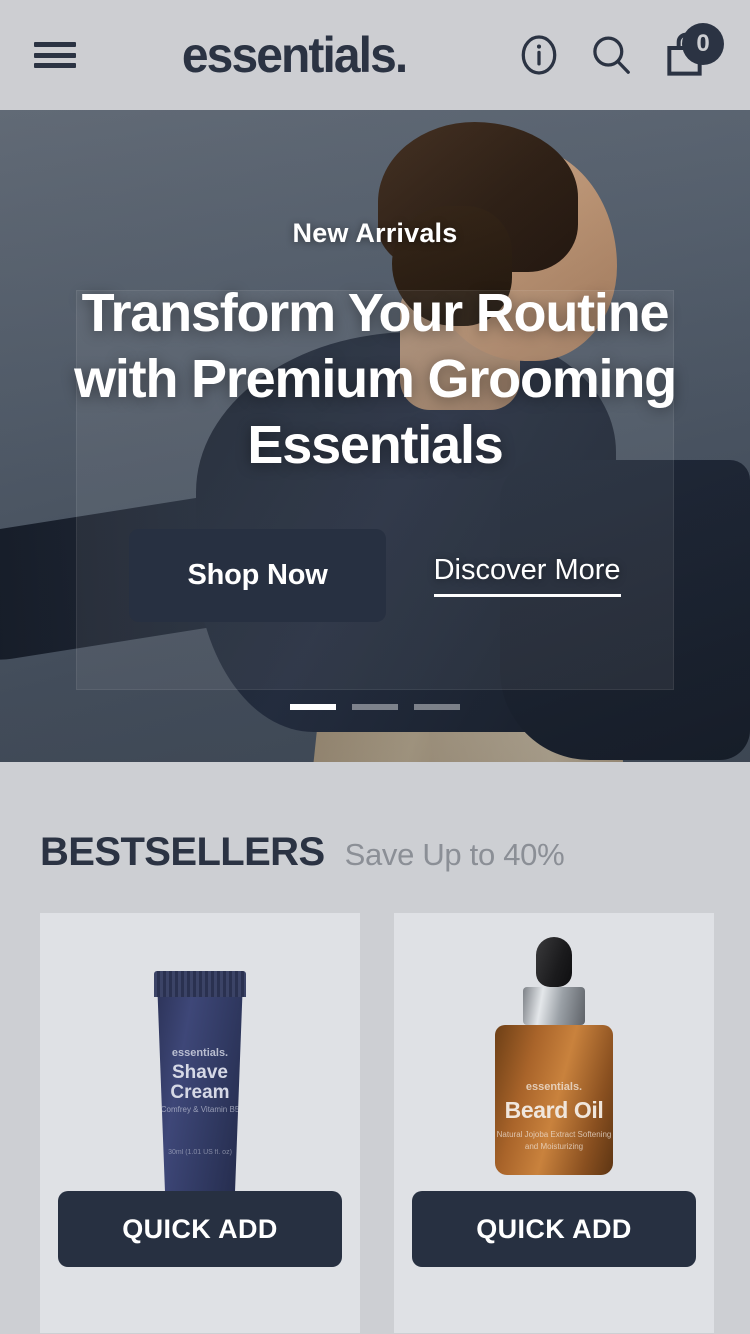 This screenshot has height=1334, width=750. I want to click on product-name-label: Shave Cream, so click(200, 1082).